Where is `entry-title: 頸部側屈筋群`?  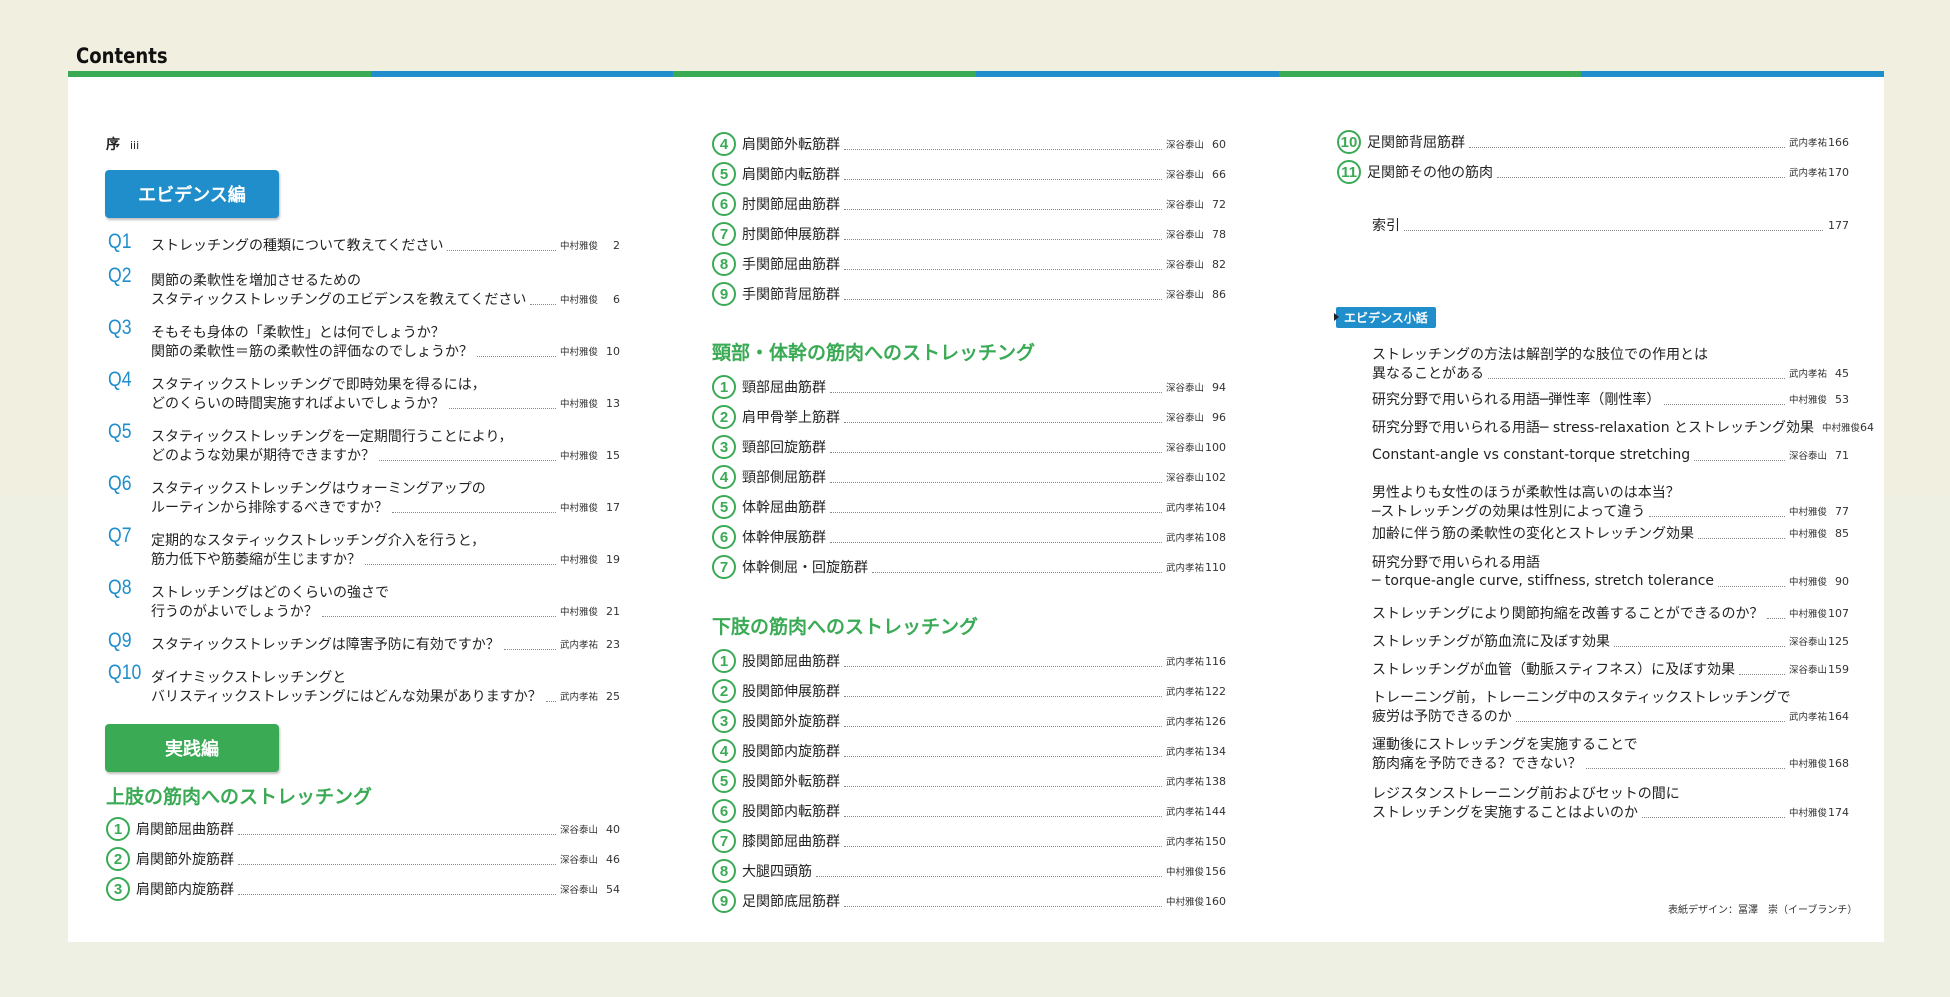 entry-title: 頸部側屈筋群 is located at coordinates (784, 478).